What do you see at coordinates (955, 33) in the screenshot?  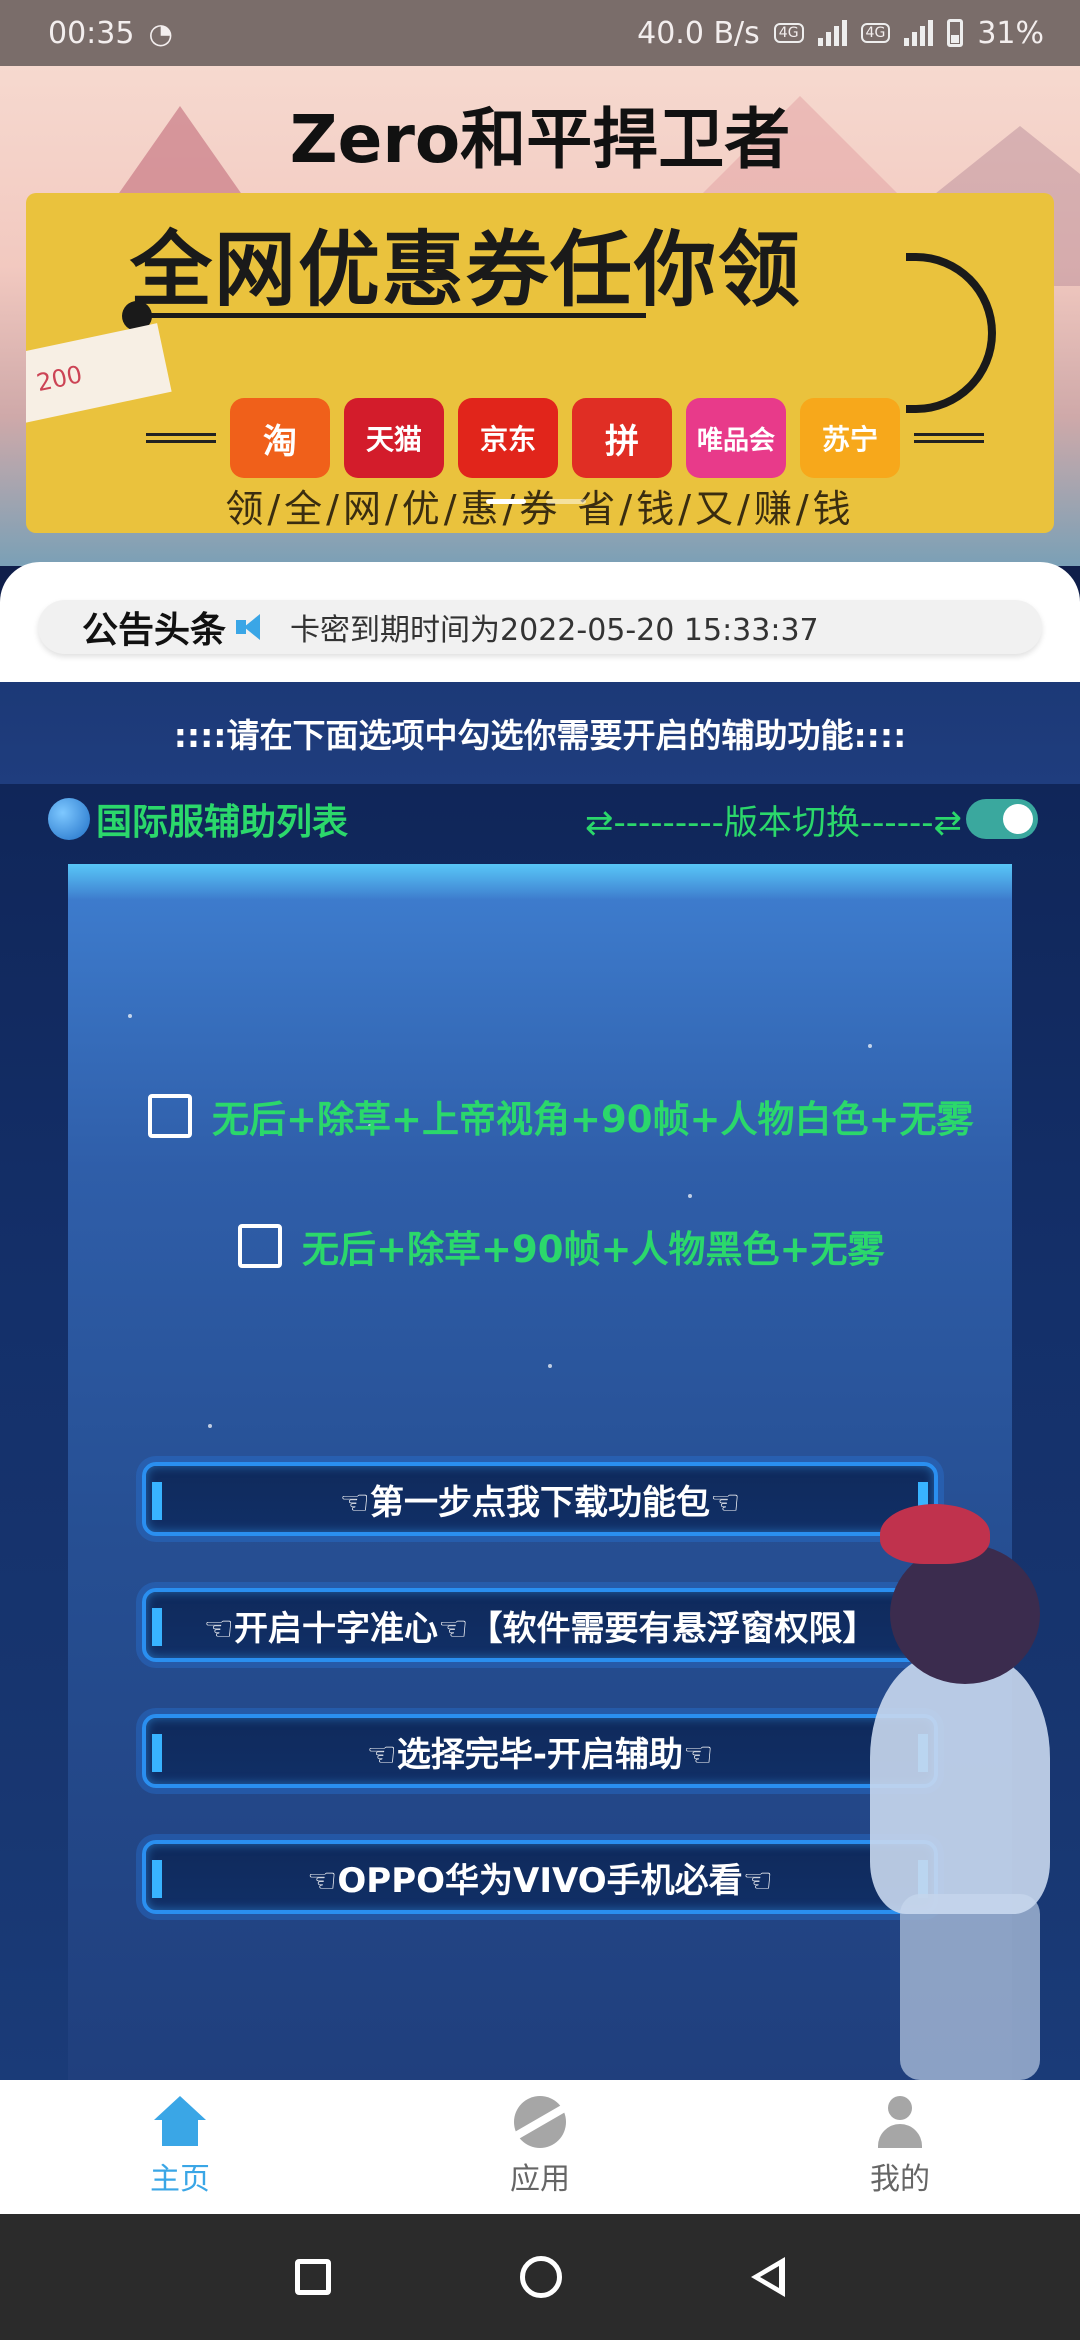 I see `battery-icon` at bounding box center [955, 33].